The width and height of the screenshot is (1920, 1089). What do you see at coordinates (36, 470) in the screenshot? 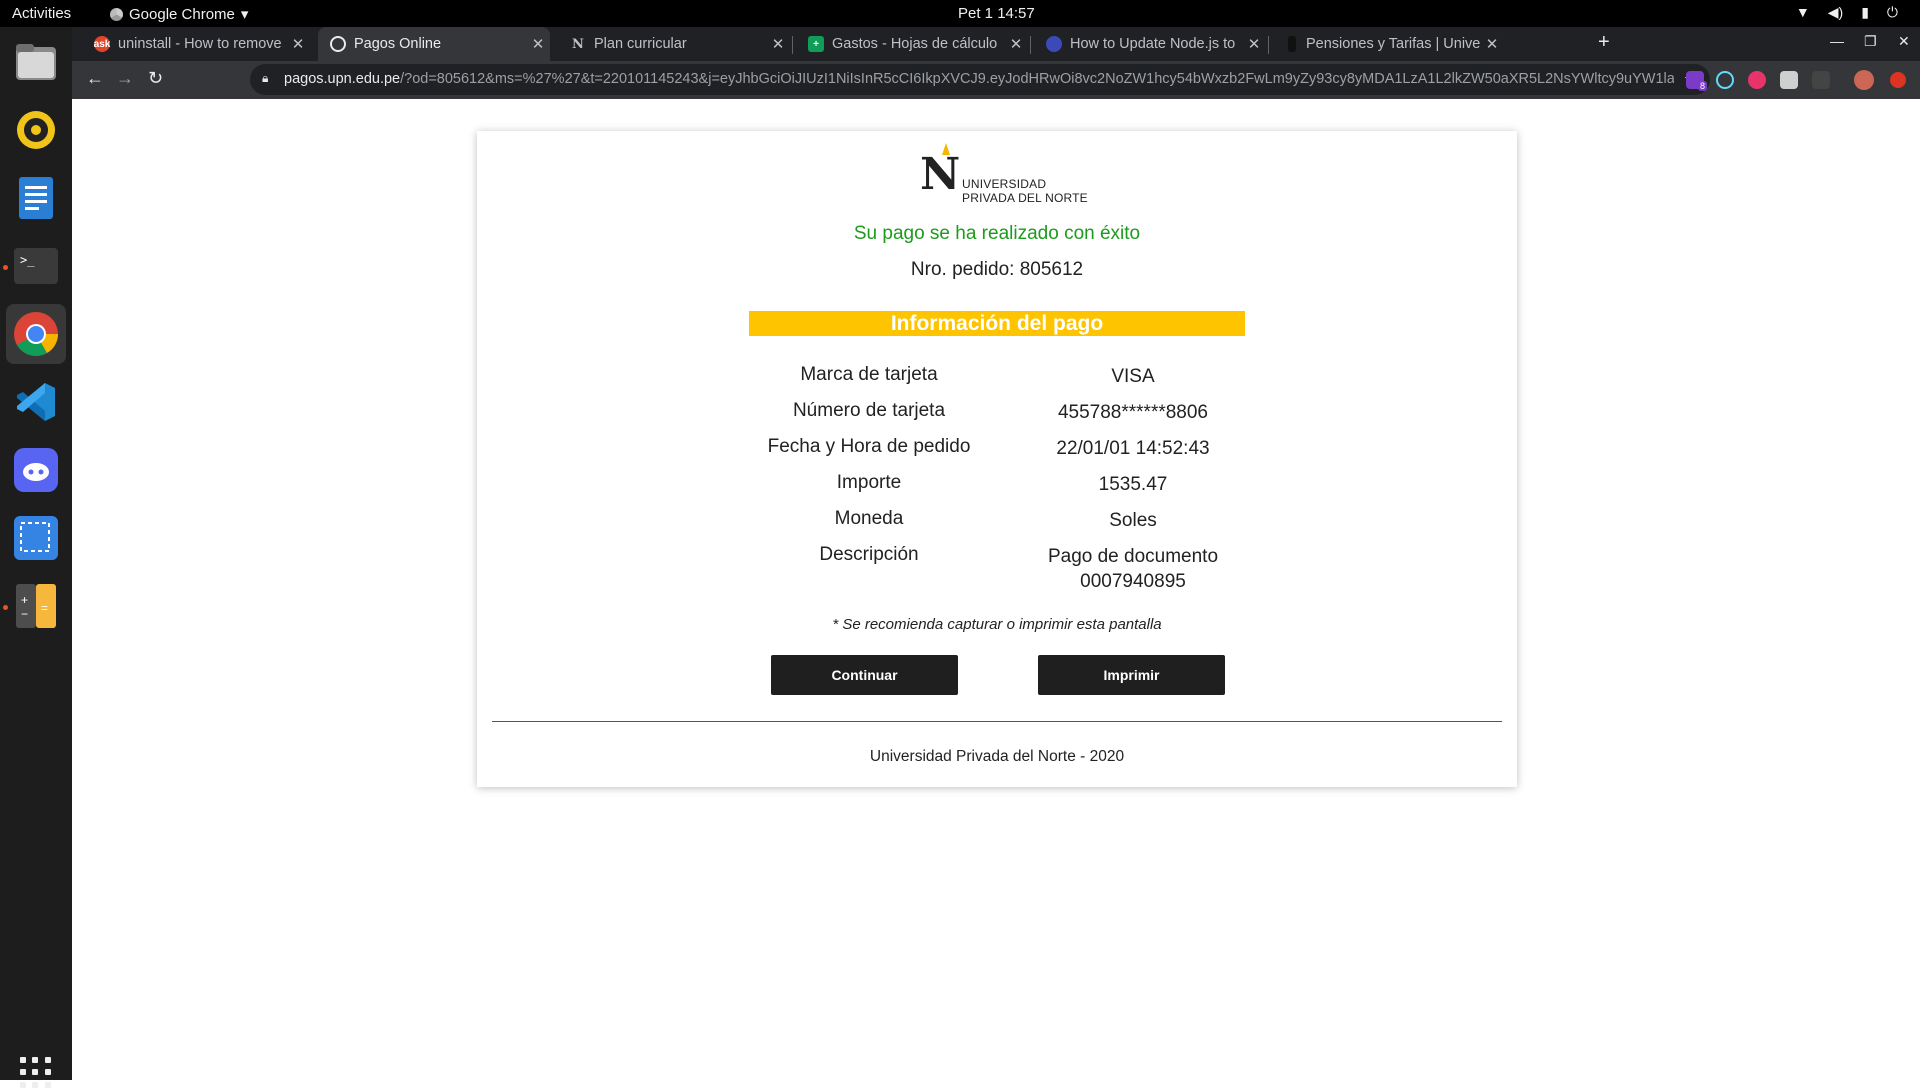
I see `discord-icon` at bounding box center [36, 470].